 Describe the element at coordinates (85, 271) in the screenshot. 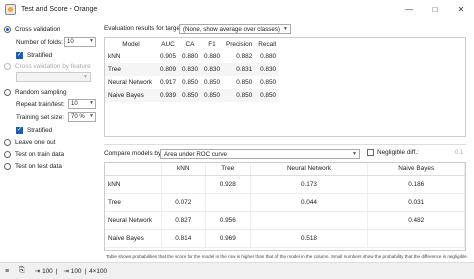

I see `output-summary: ⇥ 100 | 4×100` at that location.